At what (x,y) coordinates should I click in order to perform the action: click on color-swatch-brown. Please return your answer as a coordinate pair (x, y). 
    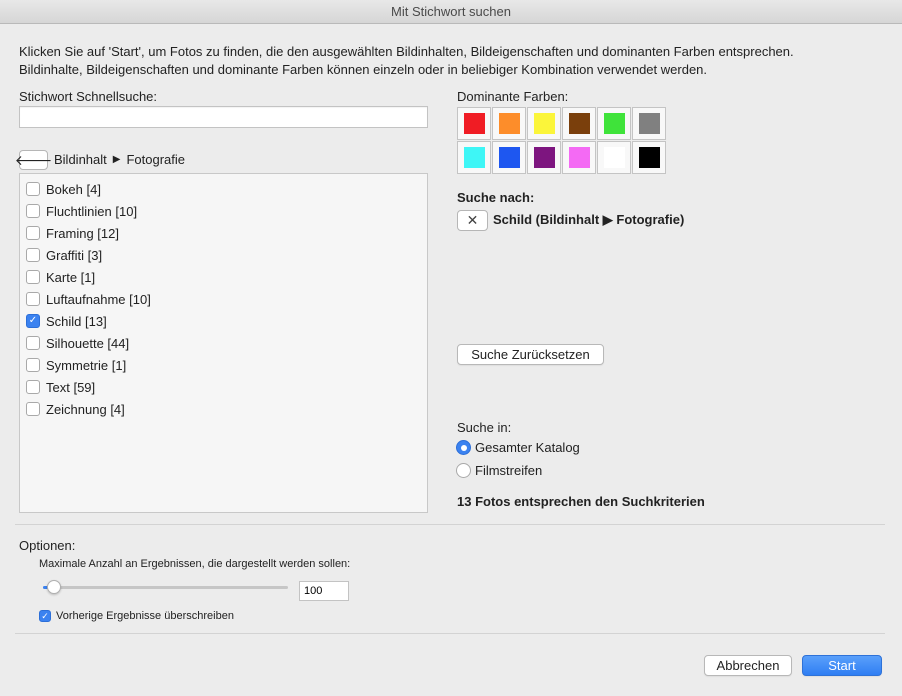
    Looking at the image, I should click on (579, 123).